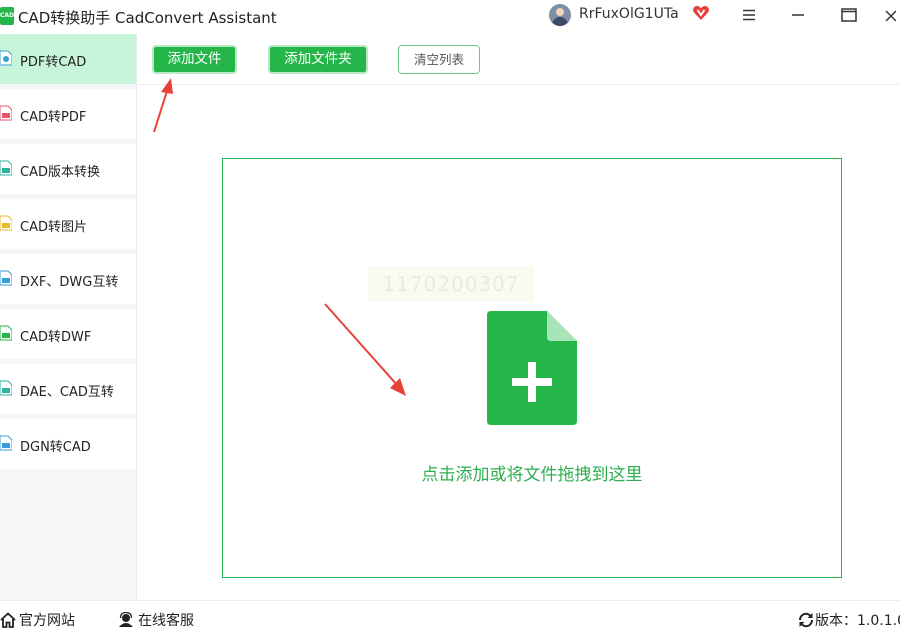  What do you see at coordinates (55, 447) in the screenshot?
I see `sidebar-item-label: DGN转CAD` at bounding box center [55, 447].